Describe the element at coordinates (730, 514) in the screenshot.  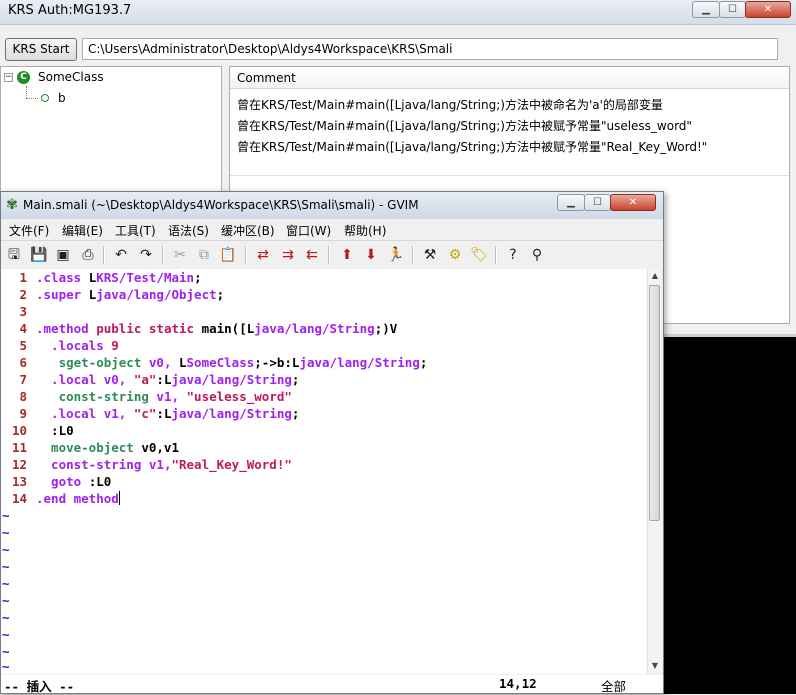
I see `console-panel` at that location.